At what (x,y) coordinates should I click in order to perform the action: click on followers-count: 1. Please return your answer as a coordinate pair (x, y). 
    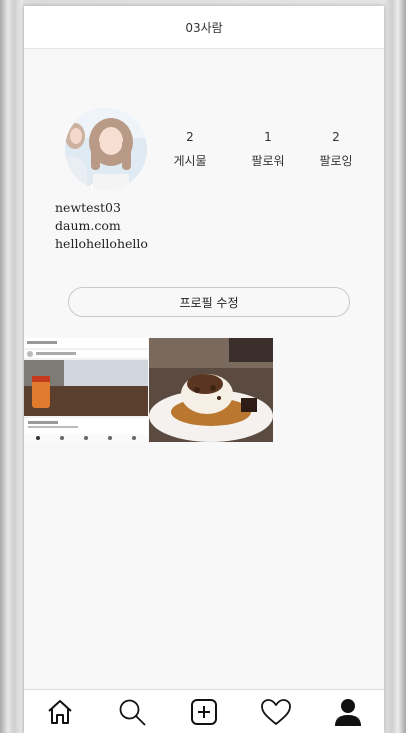
    Looking at the image, I should click on (268, 137).